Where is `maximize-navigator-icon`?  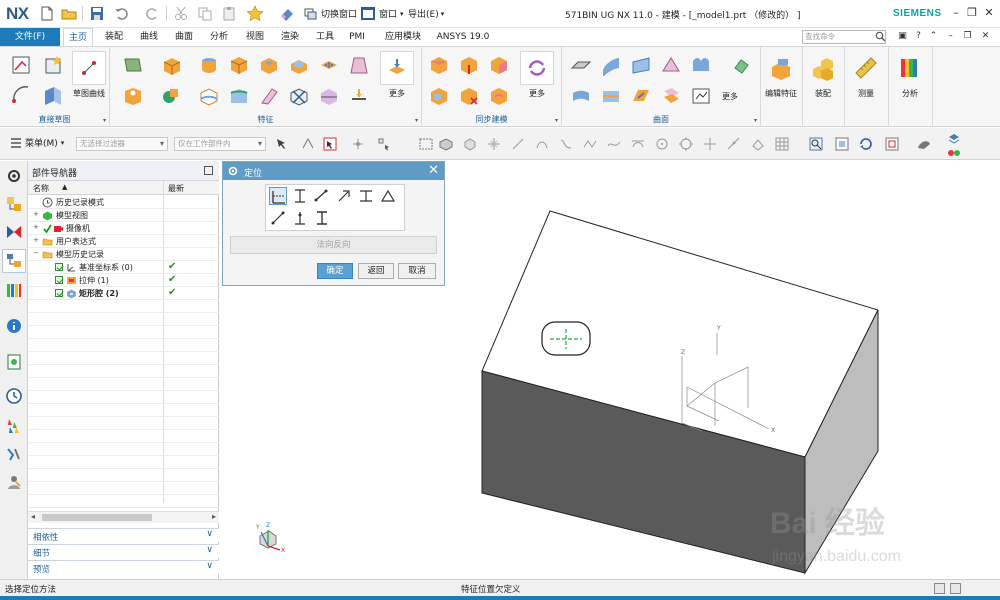
maximize-navigator-icon is located at coordinates (208, 170).